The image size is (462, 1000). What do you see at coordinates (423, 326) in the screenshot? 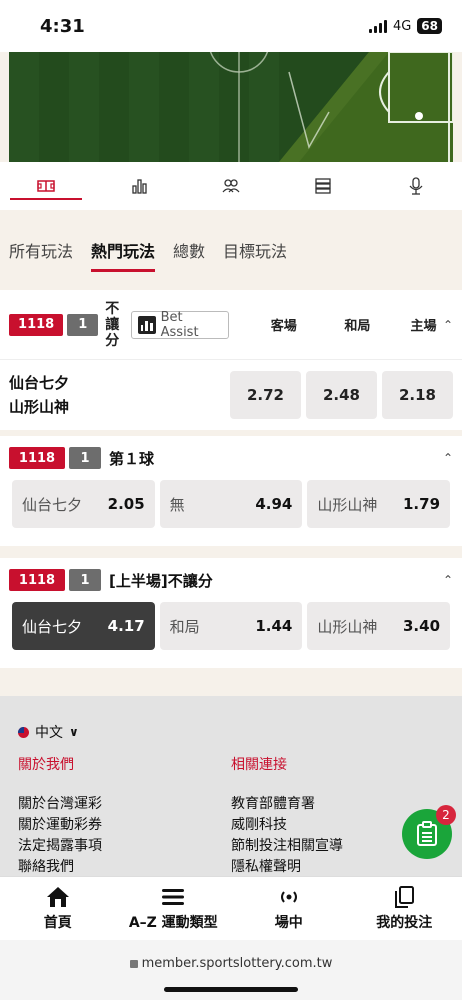
I see `col-home: 主場` at bounding box center [423, 326].